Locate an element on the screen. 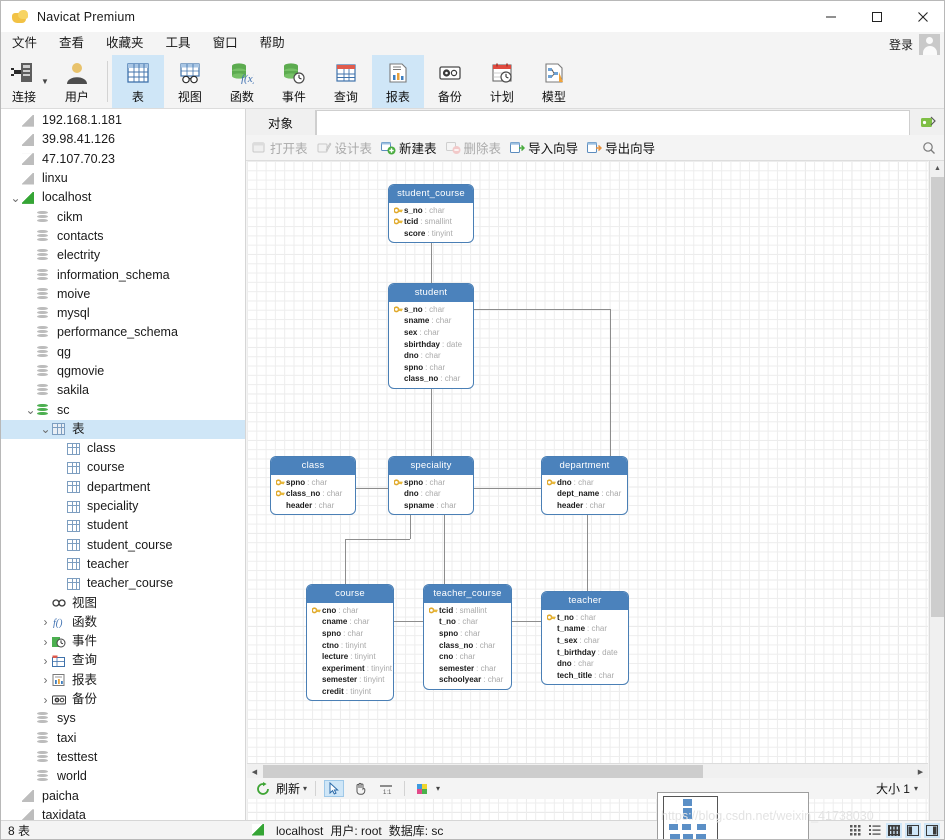 The image size is (945, 840). scroll-up-arrow-icon: ▲ is located at coordinates (937, 168).